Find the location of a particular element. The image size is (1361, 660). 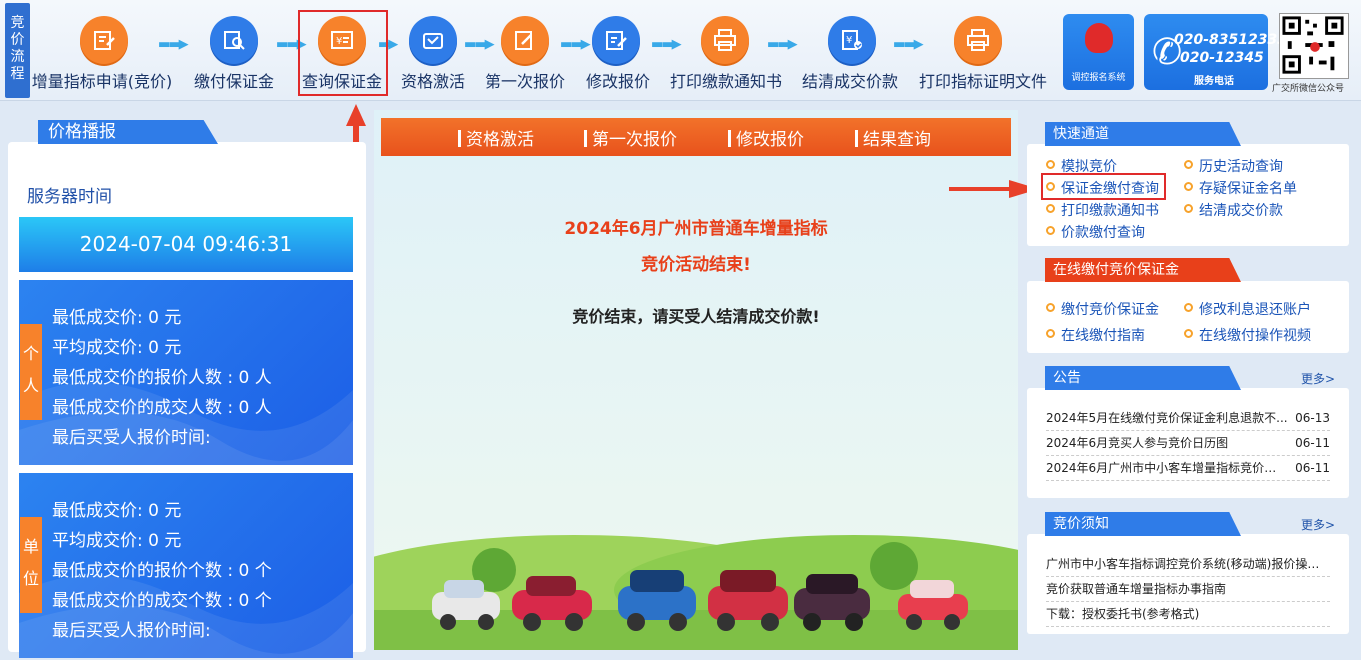

highlight-box is located at coordinates (343, 53).